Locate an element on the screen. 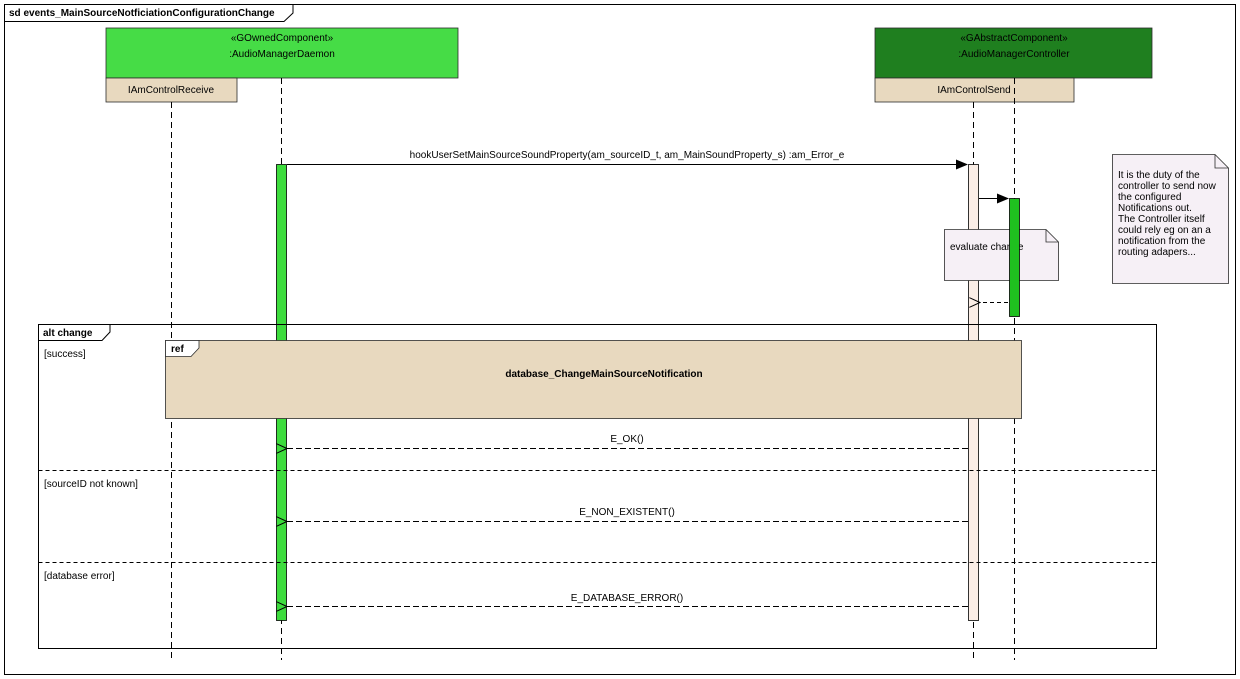 Image resolution: width=1240 pixels, height=679 pixels. note-evaluate is located at coordinates (1001, 255).